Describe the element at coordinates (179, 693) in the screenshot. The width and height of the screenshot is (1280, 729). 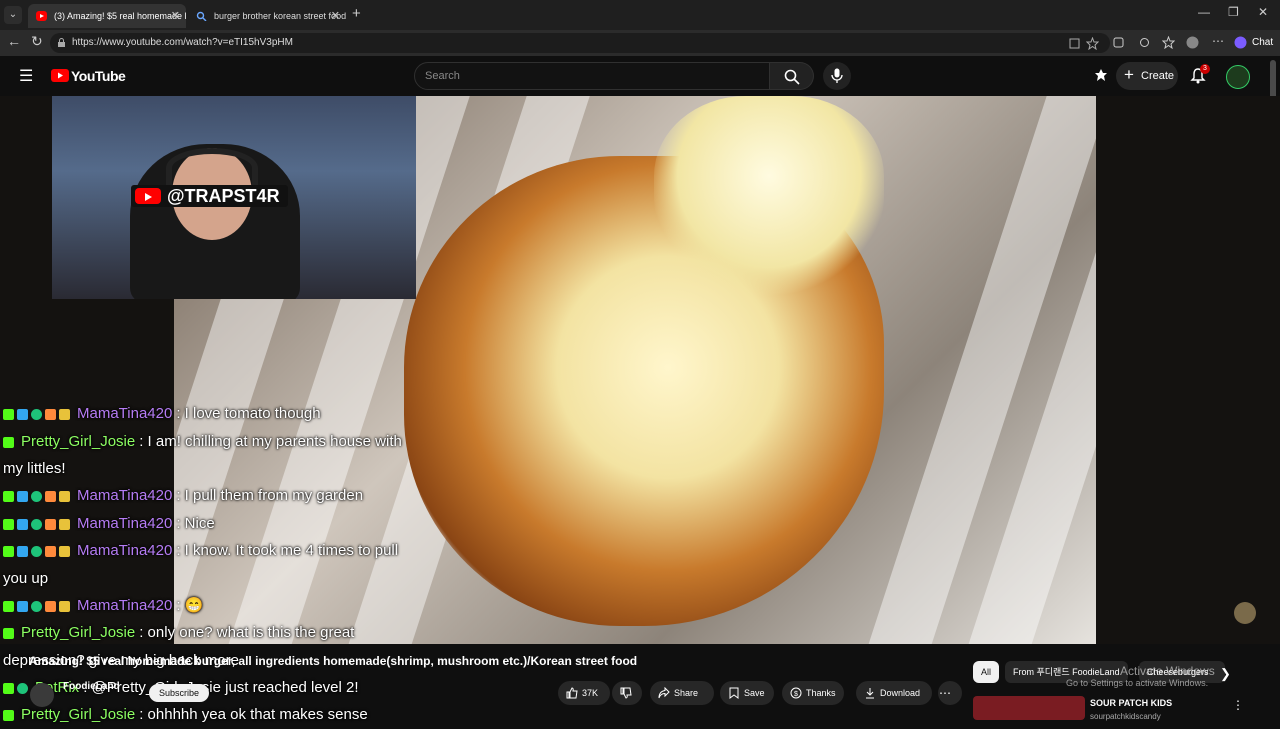
I see `subscribe-button: Subscribe` at that location.